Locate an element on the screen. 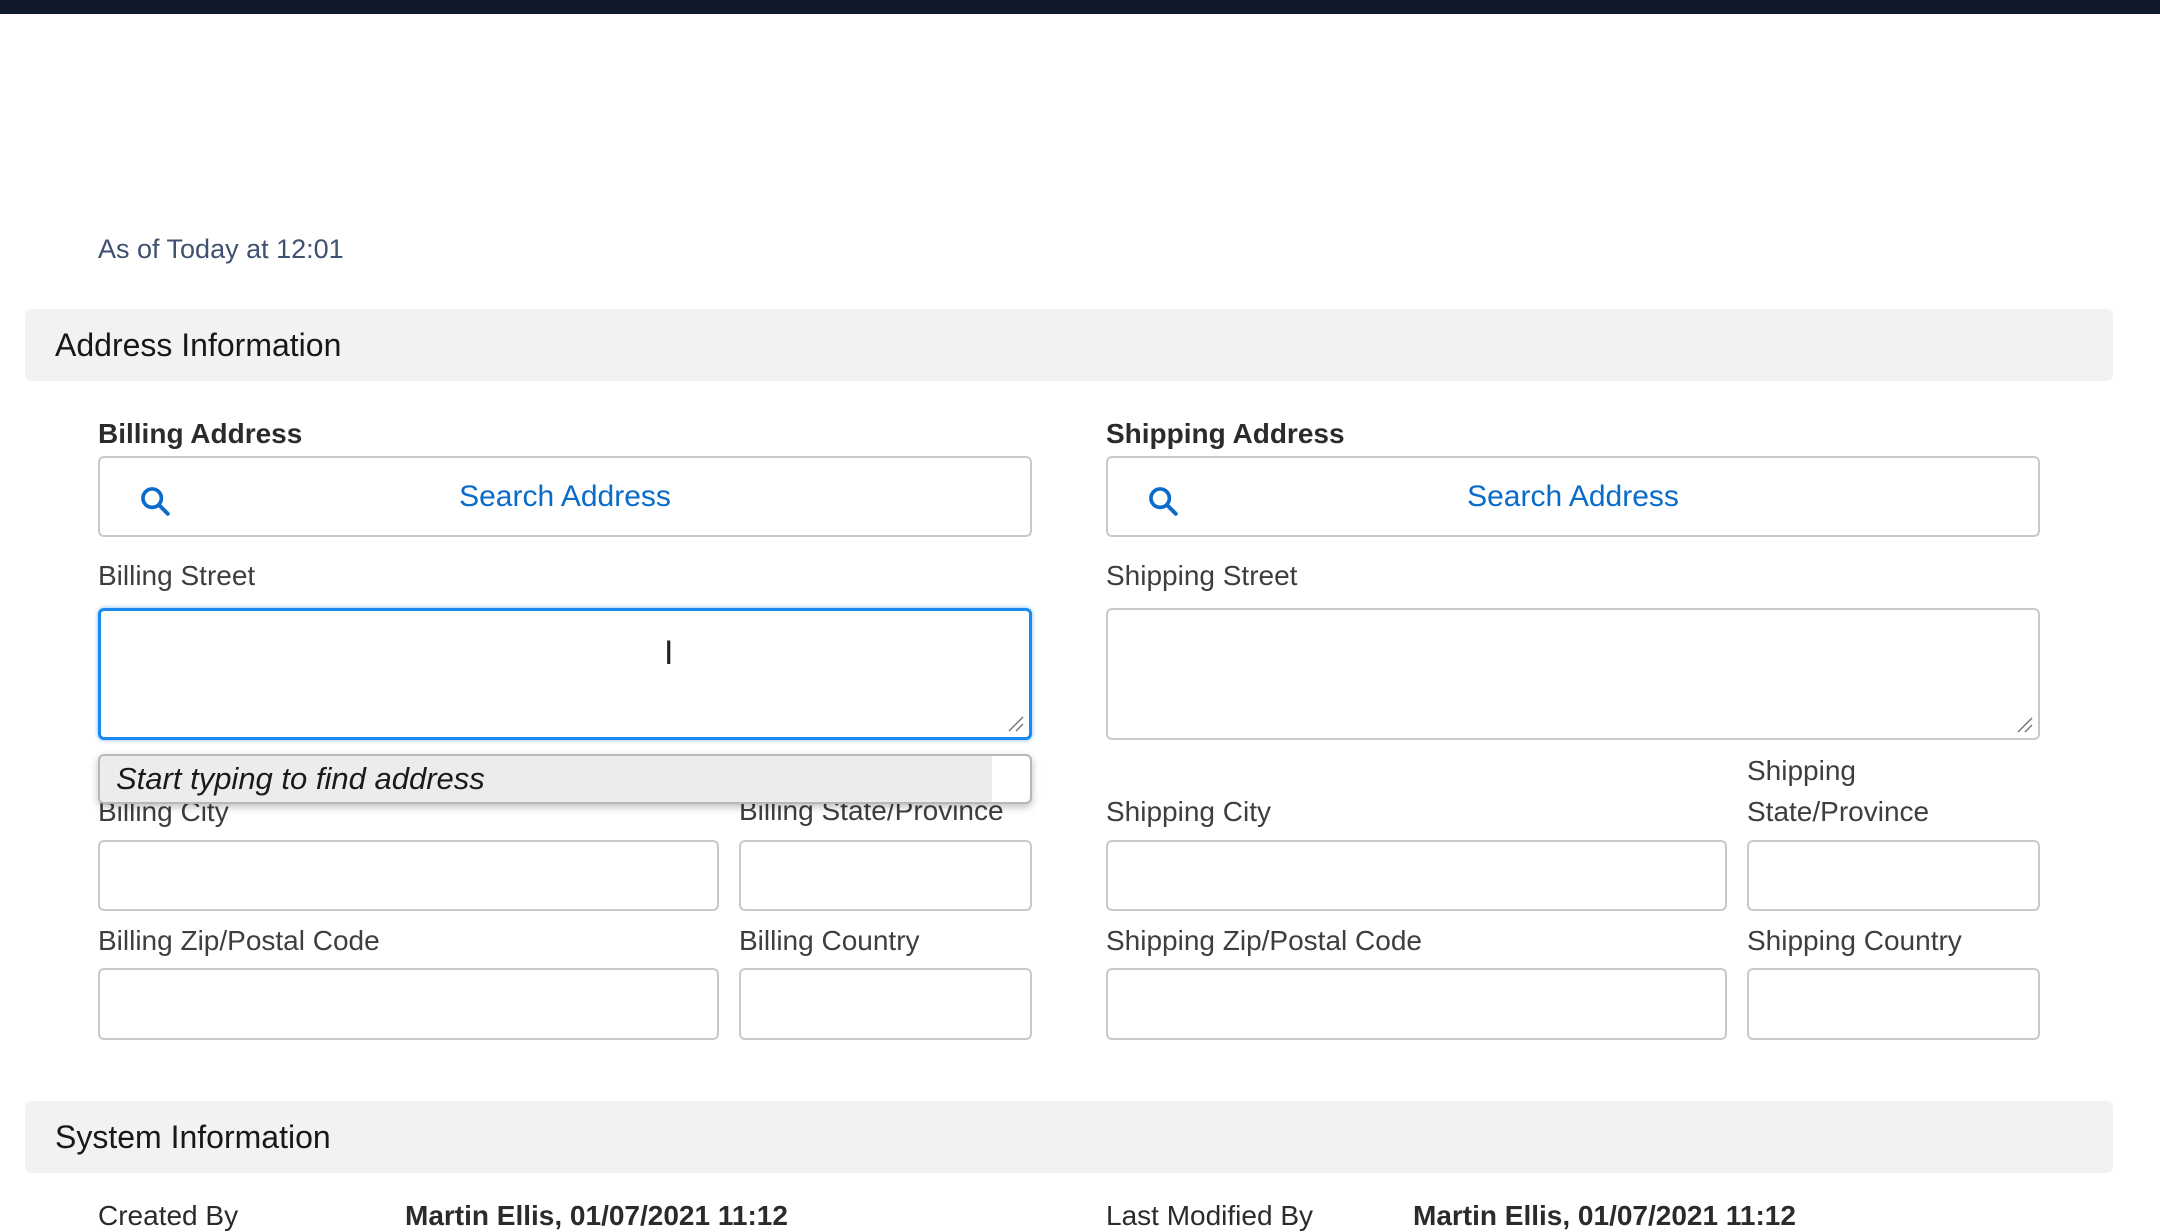  billing-address-title: Billing Address is located at coordinates (200, 433).